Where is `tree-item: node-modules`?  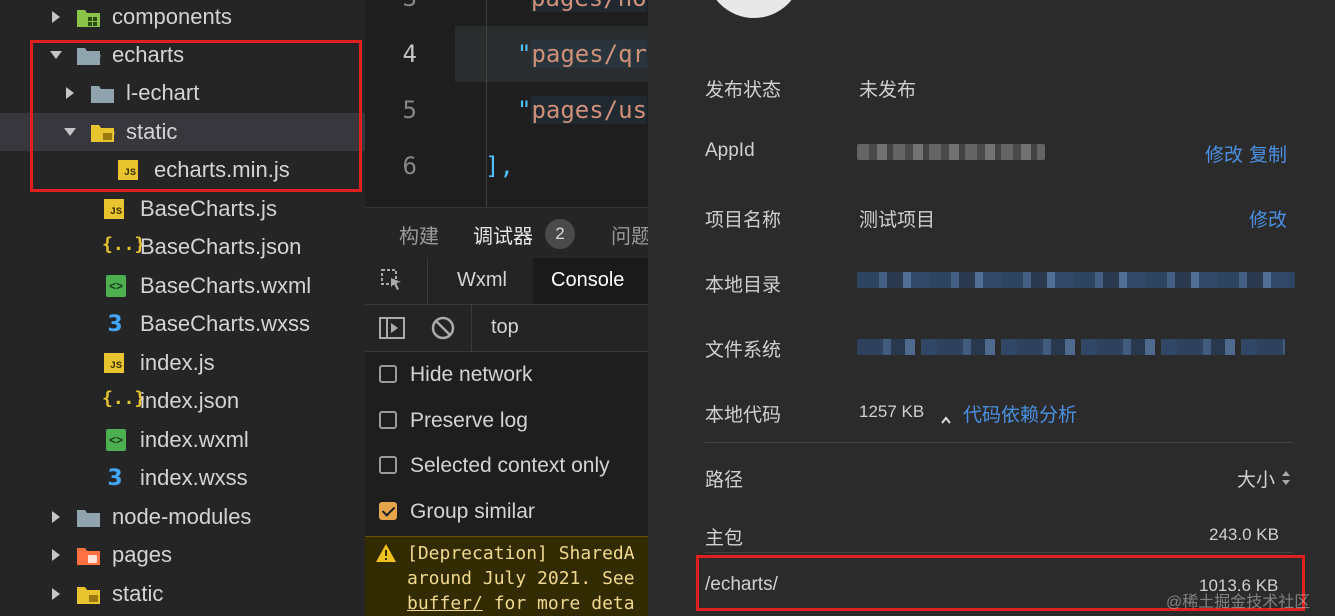
tree-item: node-modules is located at coordinates (182, 517).